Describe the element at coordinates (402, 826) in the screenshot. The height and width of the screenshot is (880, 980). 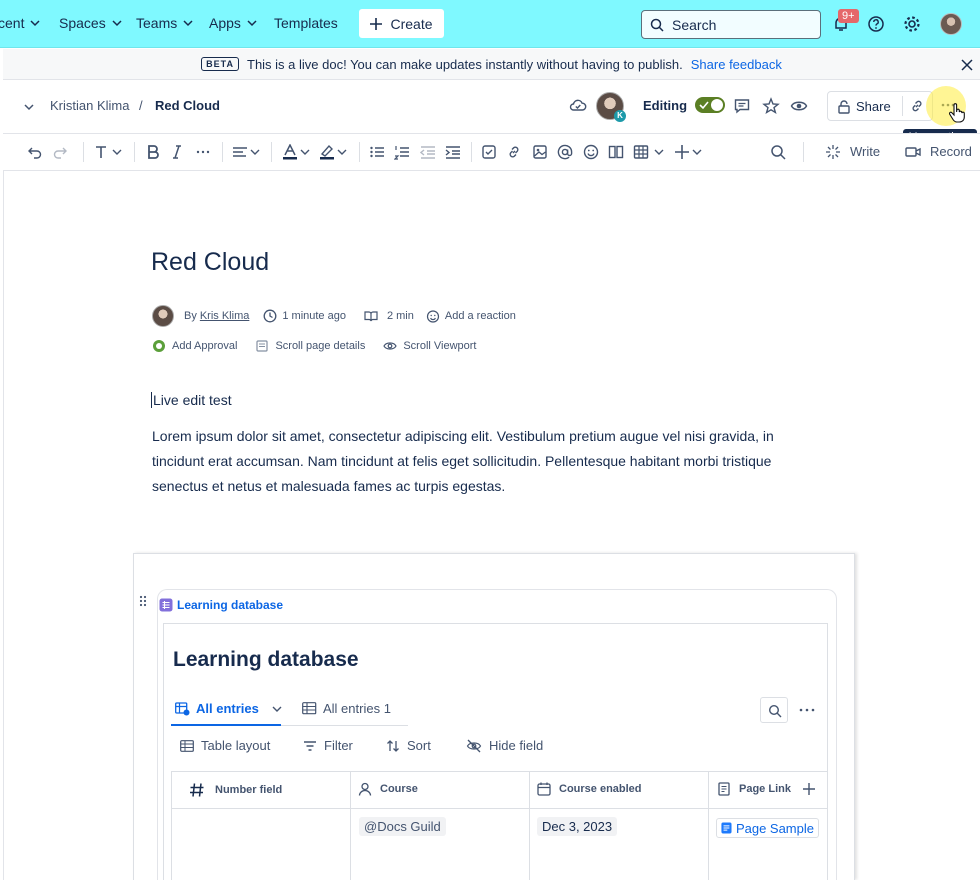
I see `cell-course-mention: @Docs Guild` at that location.